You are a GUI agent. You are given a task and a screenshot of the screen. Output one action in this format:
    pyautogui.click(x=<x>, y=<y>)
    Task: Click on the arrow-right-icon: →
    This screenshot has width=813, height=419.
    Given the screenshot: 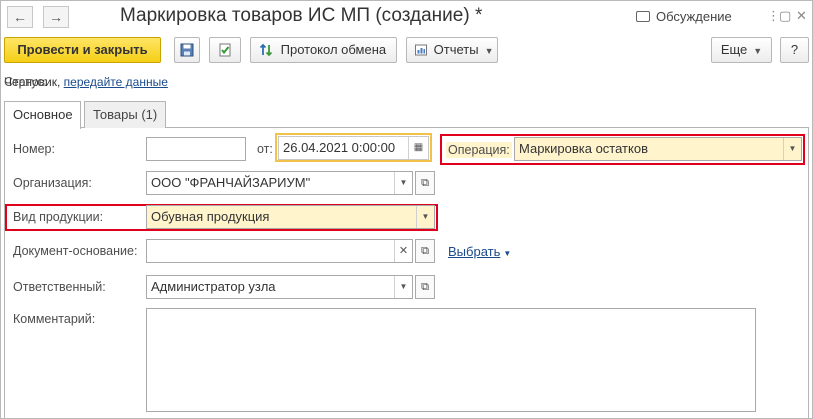 What is the action you would take?
    pyautogui.click(x=56, y=17)
    